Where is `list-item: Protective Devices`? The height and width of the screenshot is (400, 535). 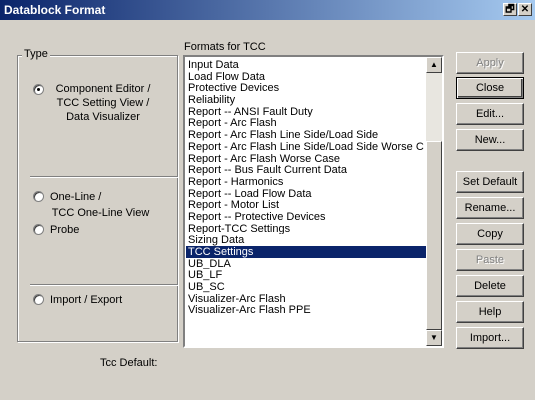
list-item: Protective Devices is located at coordinates (306, 88).